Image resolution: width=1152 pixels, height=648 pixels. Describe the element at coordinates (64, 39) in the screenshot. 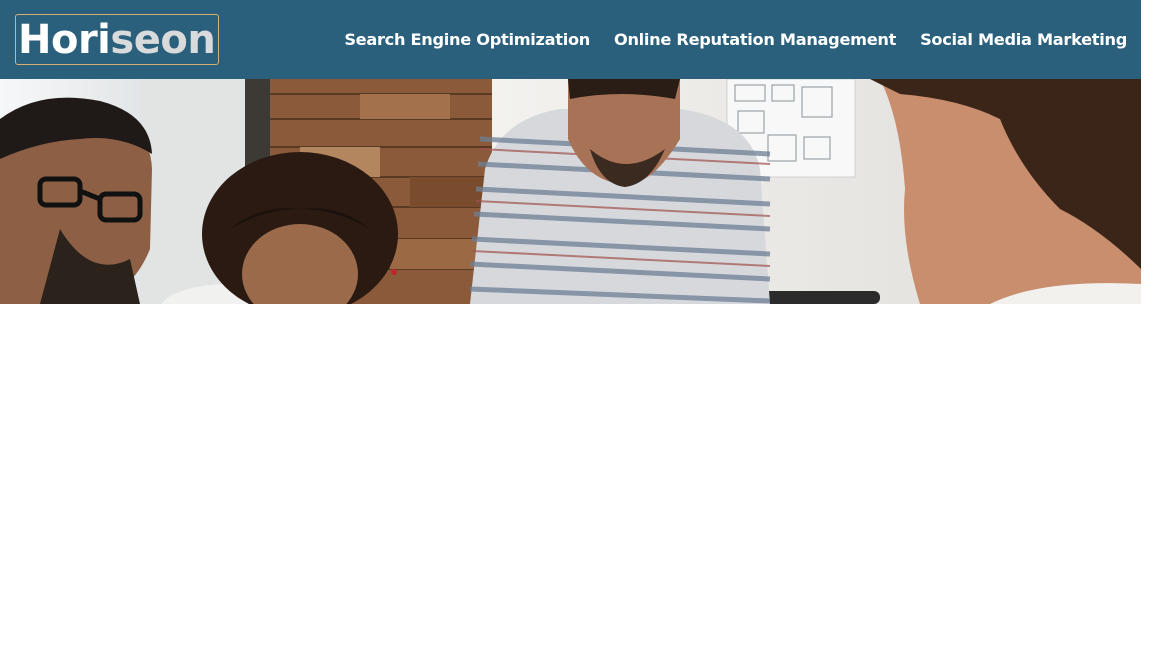

I see `logo-text-primary: Hori` at that location.